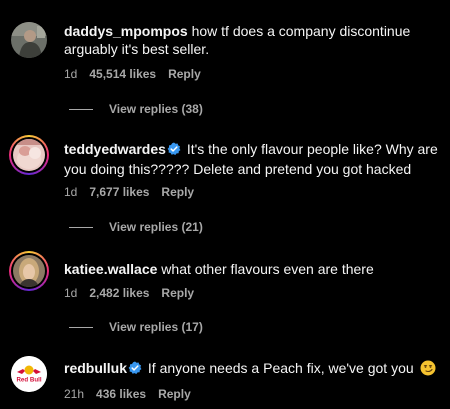 The width and height of the screenshot is (450, 409). I want to click on view-replies-label: View replies (17), so click(156, 327).